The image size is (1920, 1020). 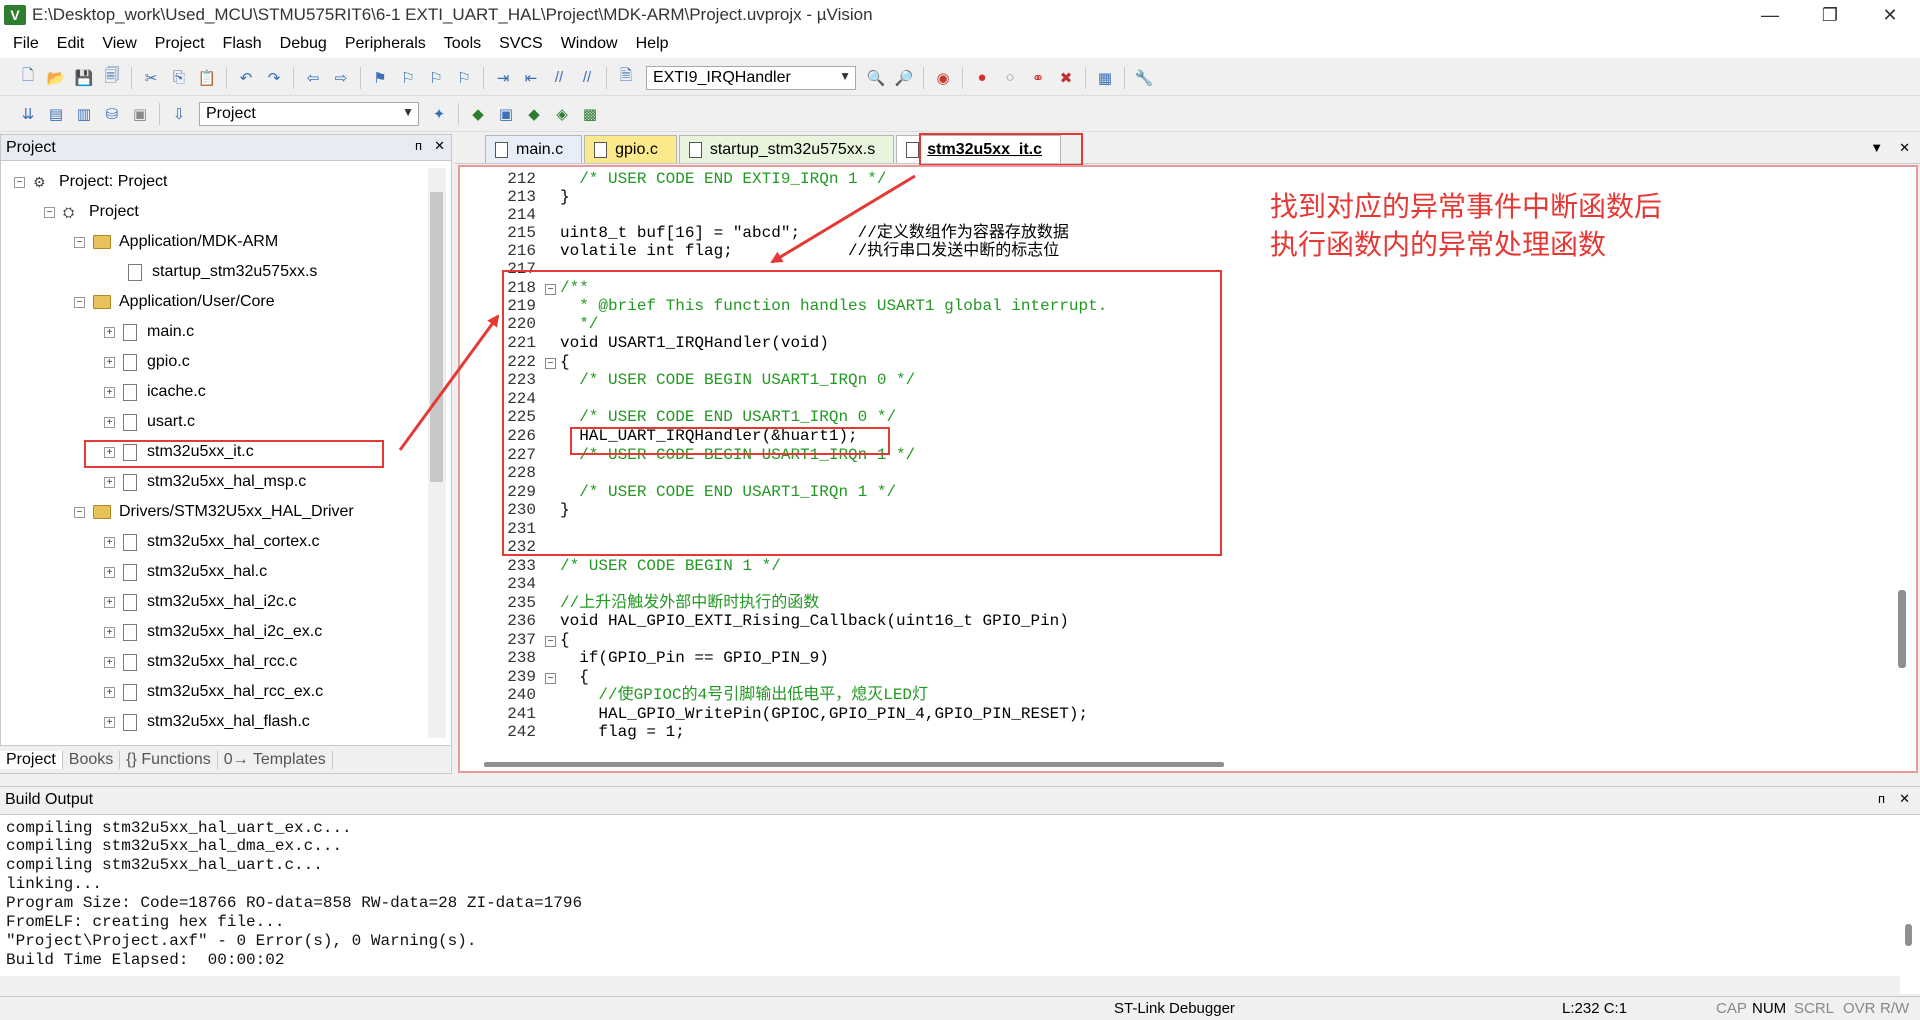 What do you see at coordinates (84, 78) in the screenshot?
I see `save-icon: 💾` at bounding box center [84, 78].